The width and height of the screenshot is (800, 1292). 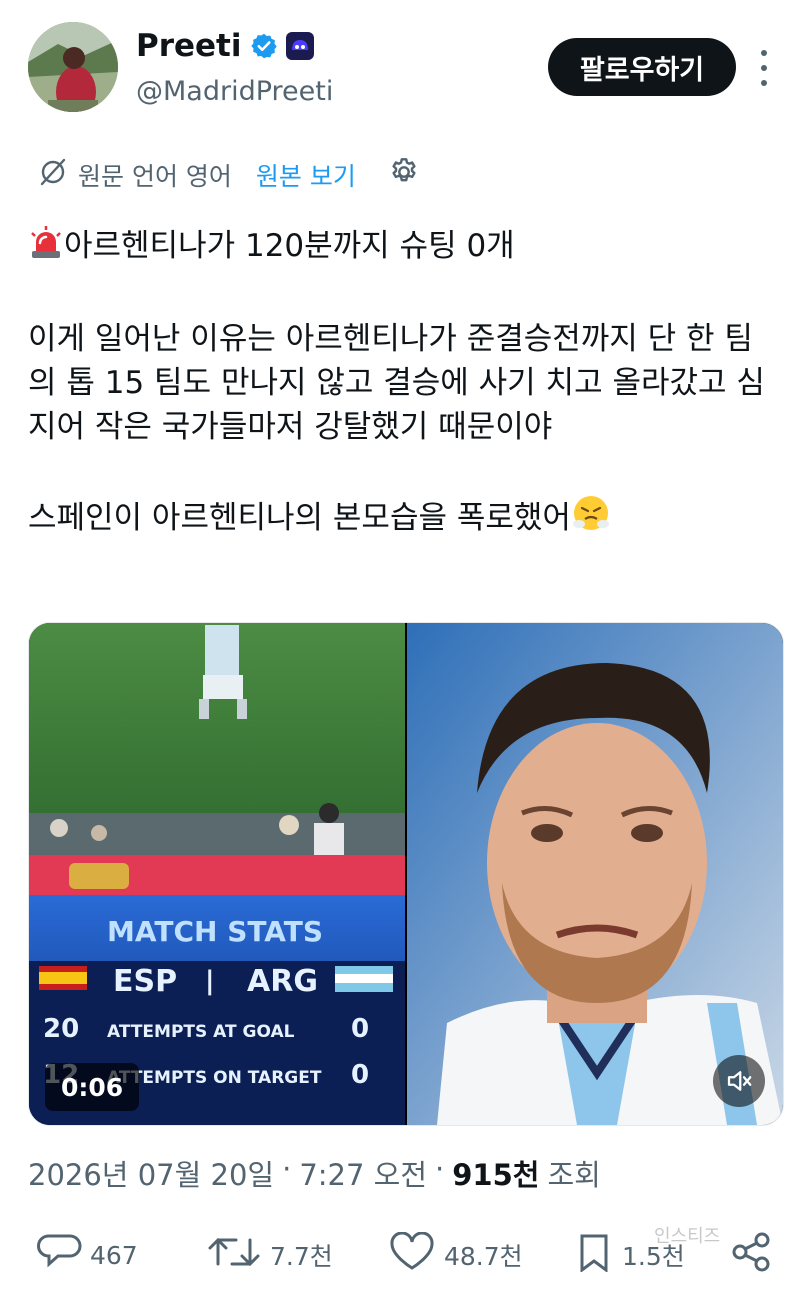 What do you see at coordinates (360, 1075) in the screenshot?
I see `stat-row2-right: 0` at bounding box center [360, 1075].